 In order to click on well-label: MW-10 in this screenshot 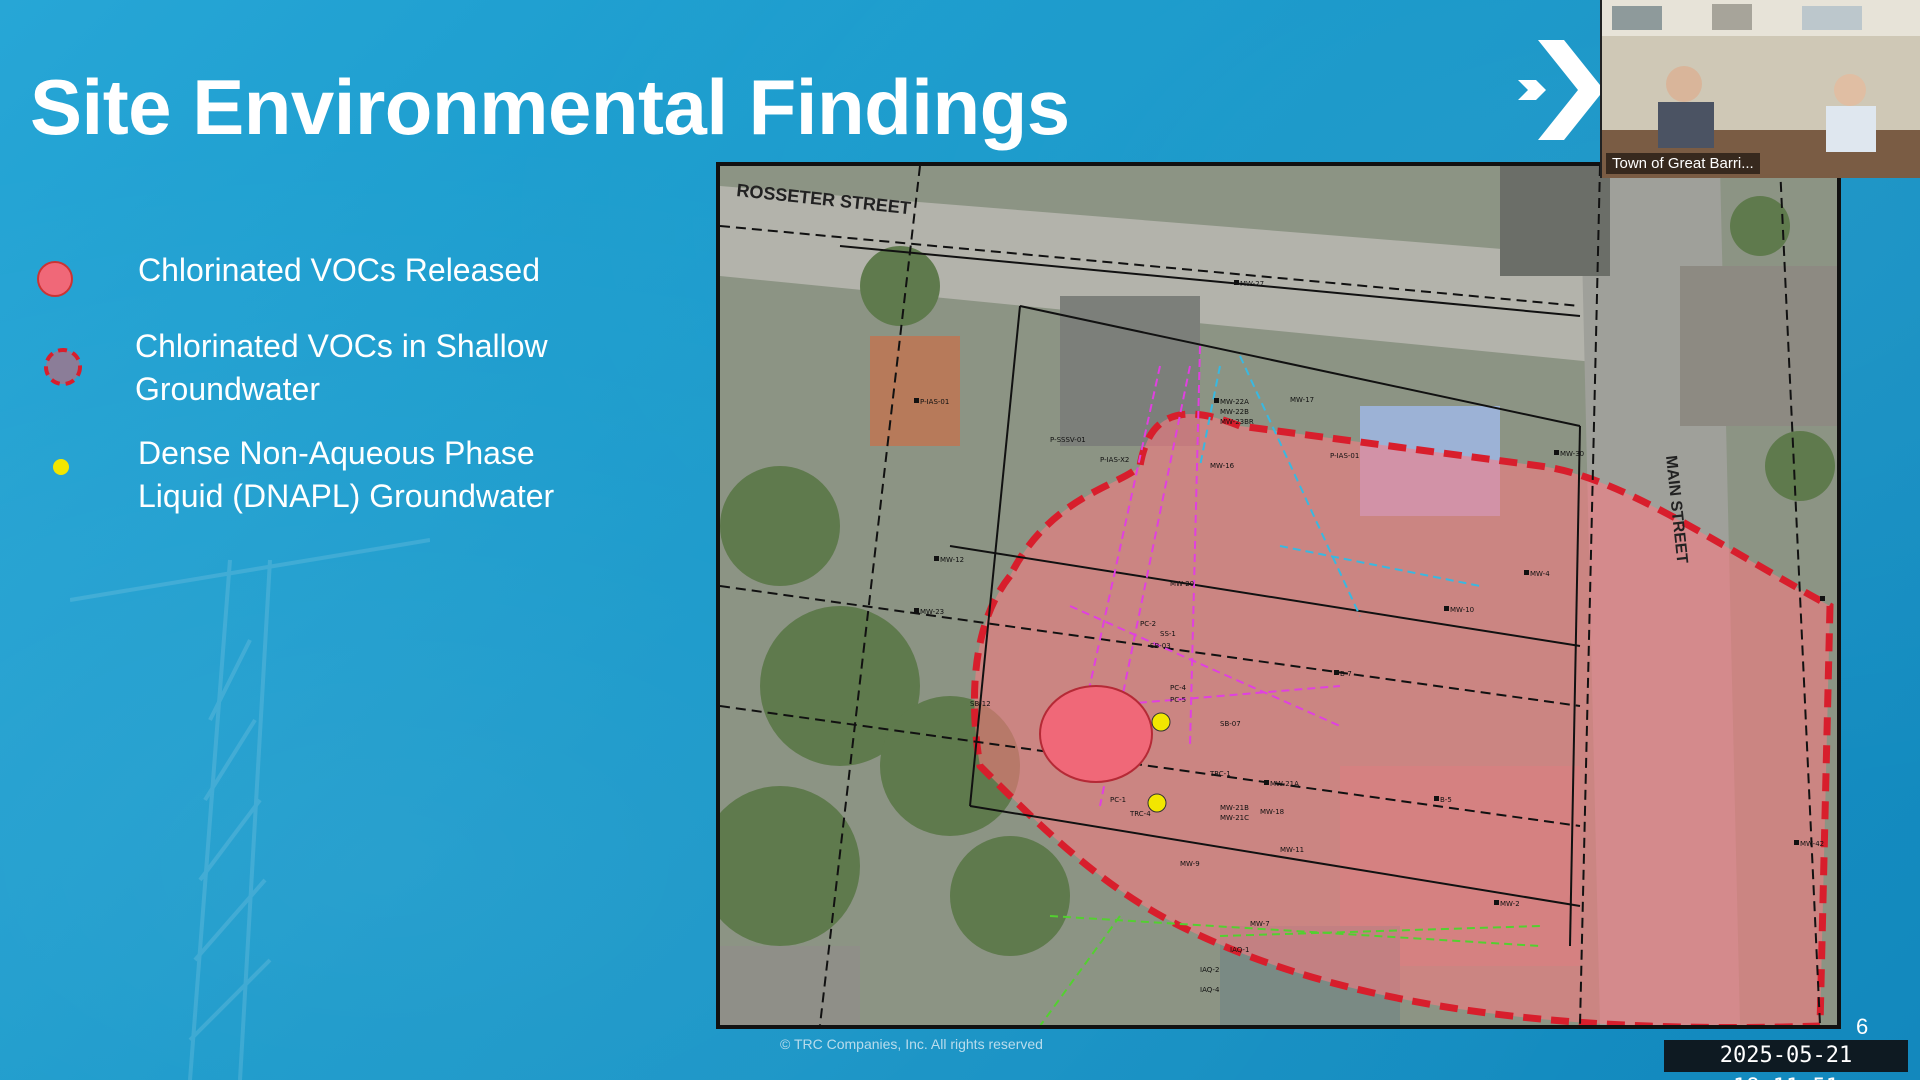, I will do `click(1462, 610)`.